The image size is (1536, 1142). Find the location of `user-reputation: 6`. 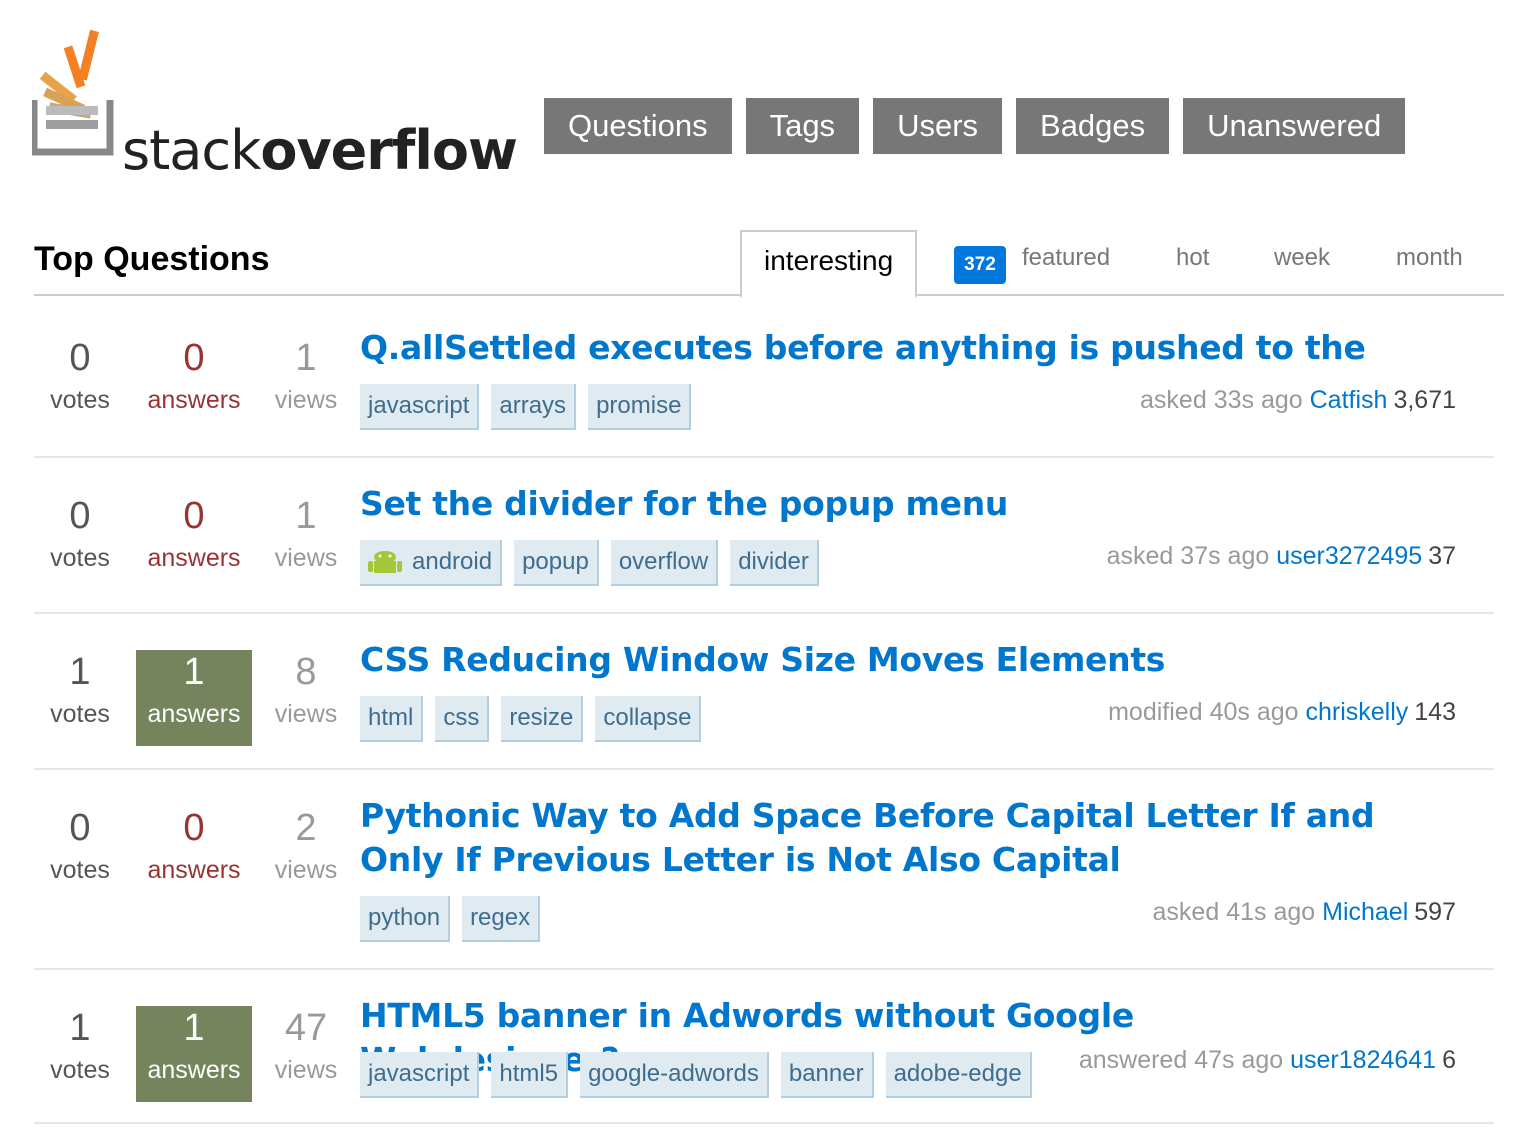

user-reputation: 6 is located at coordinates (1449, 1060).